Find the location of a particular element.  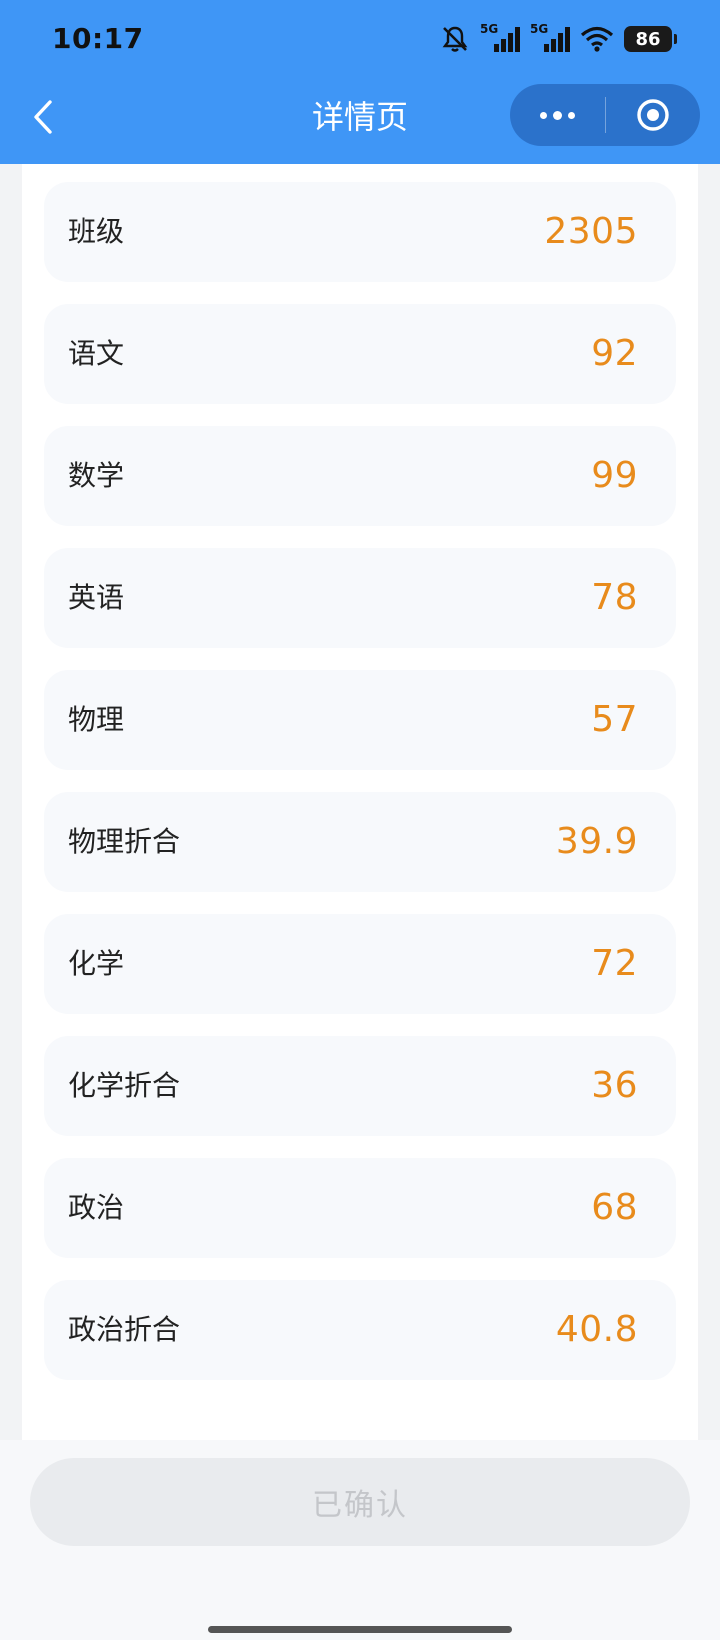

list-item: 英语 78 is located at coordinates (360, 598).